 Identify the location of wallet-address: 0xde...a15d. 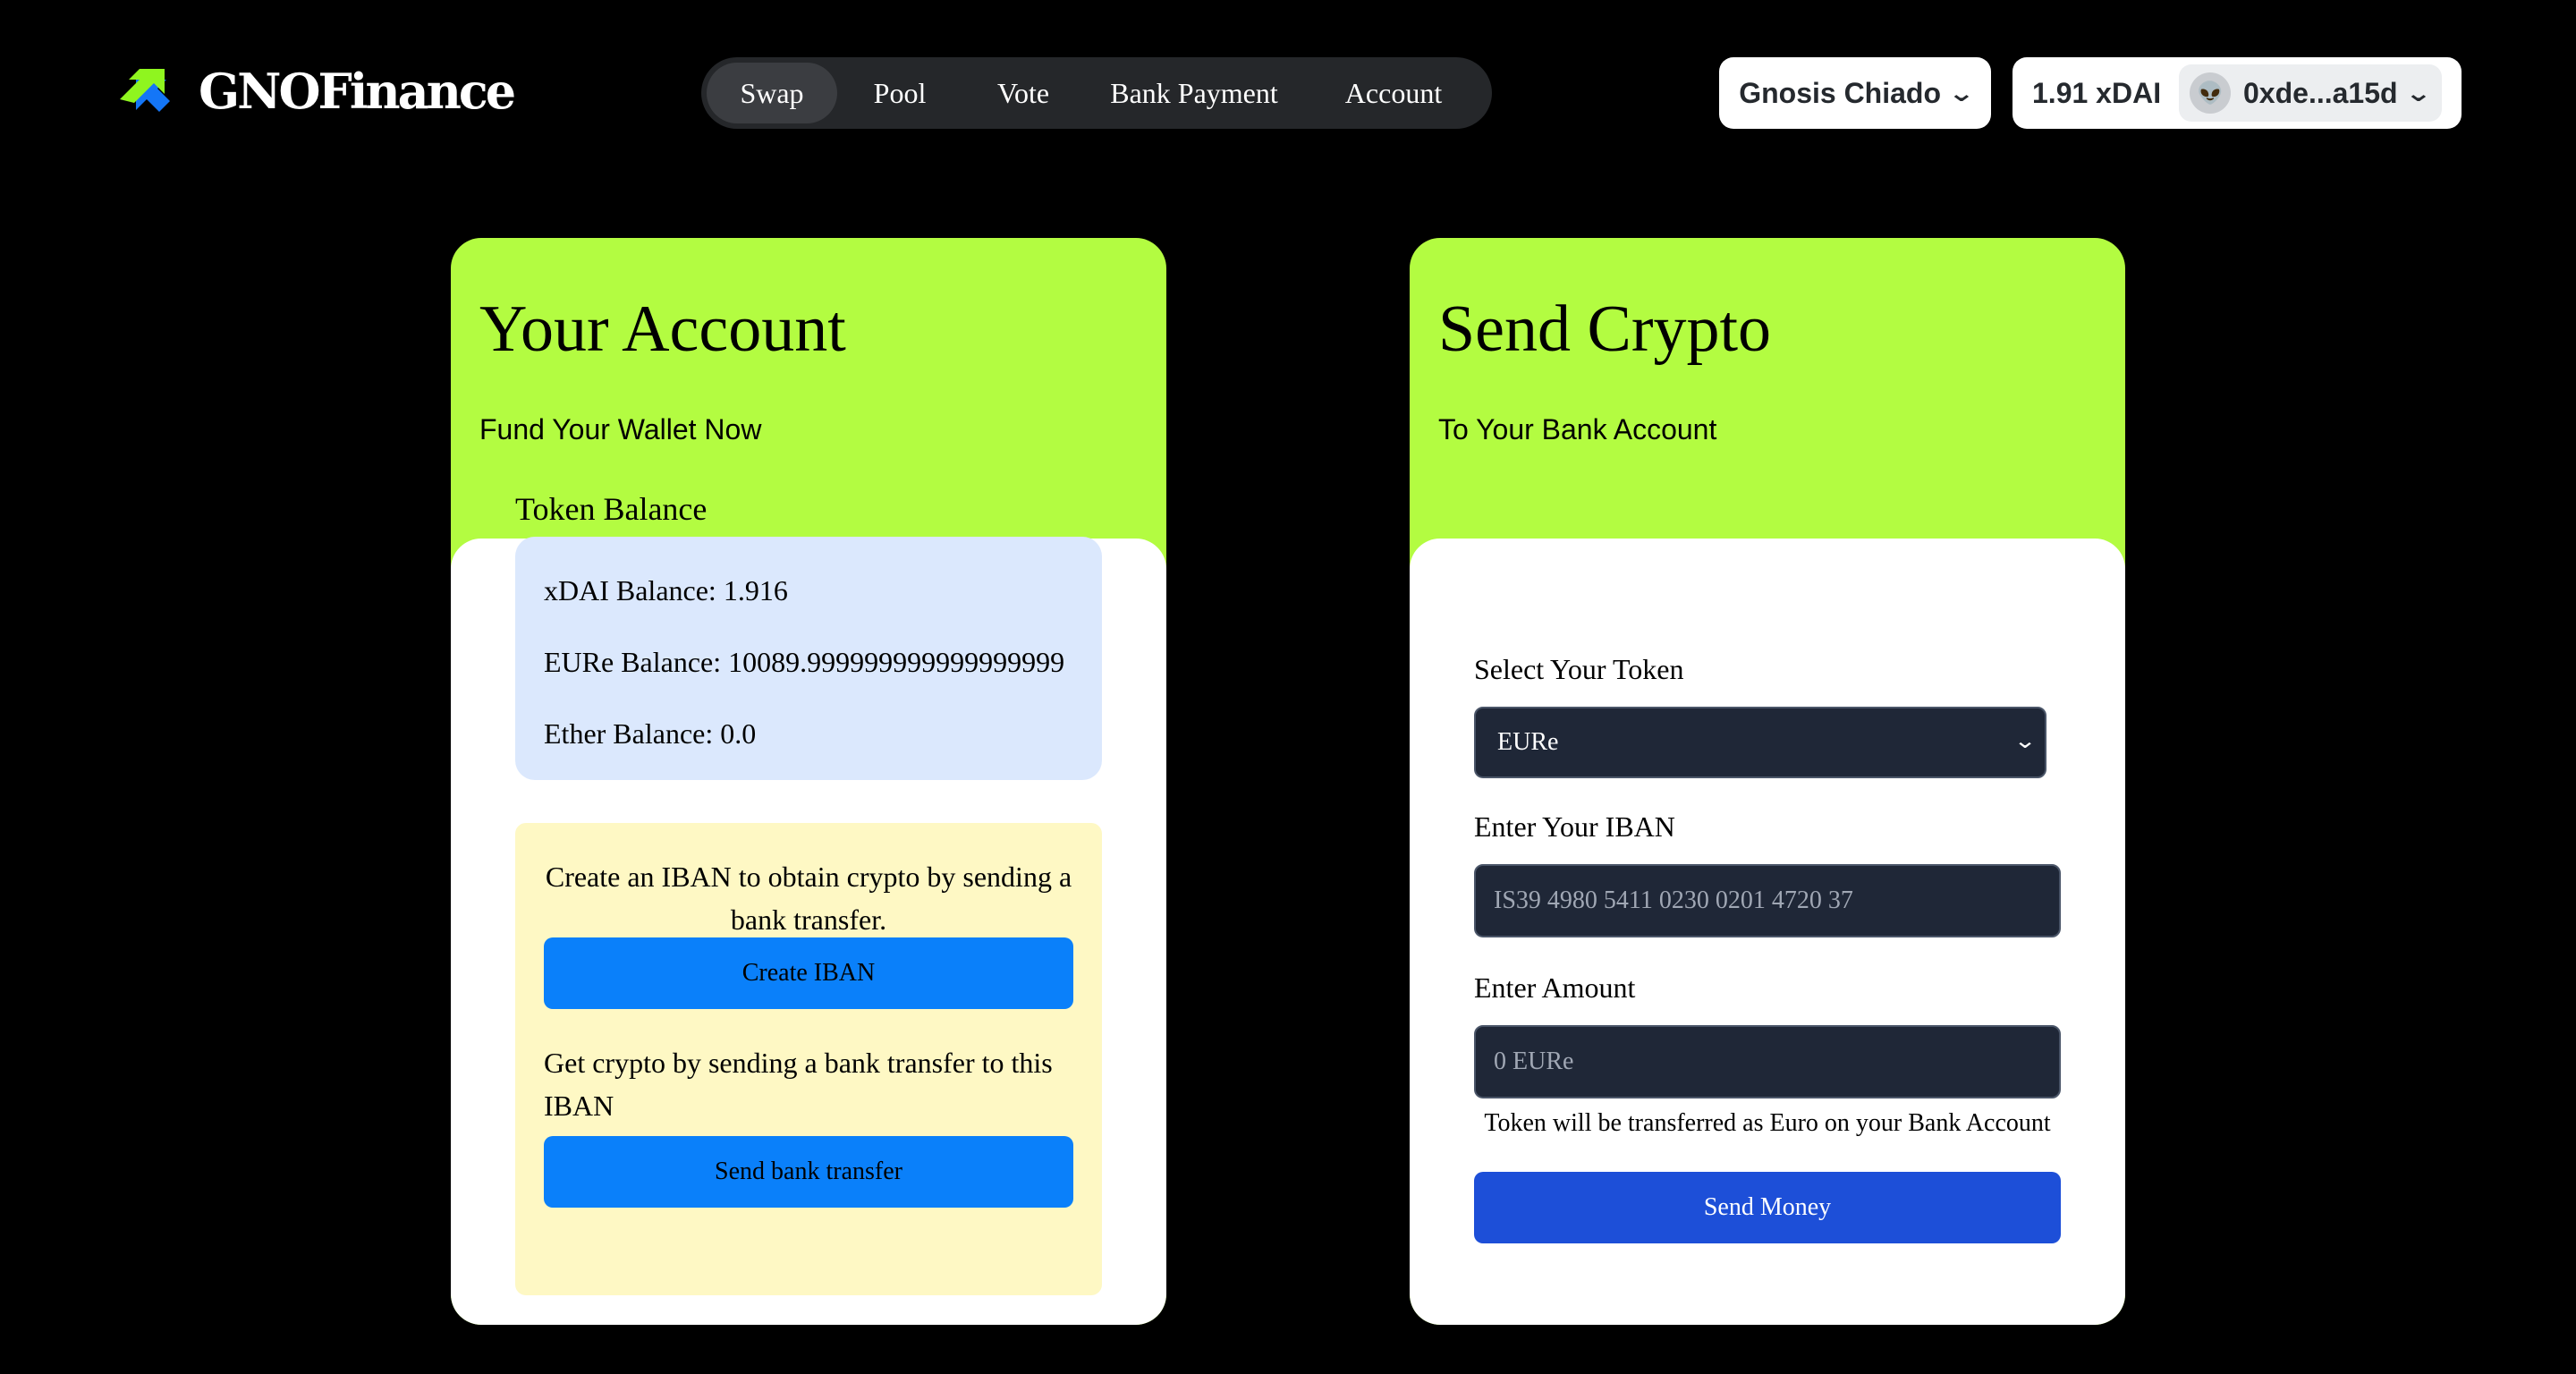
(2320, 92).